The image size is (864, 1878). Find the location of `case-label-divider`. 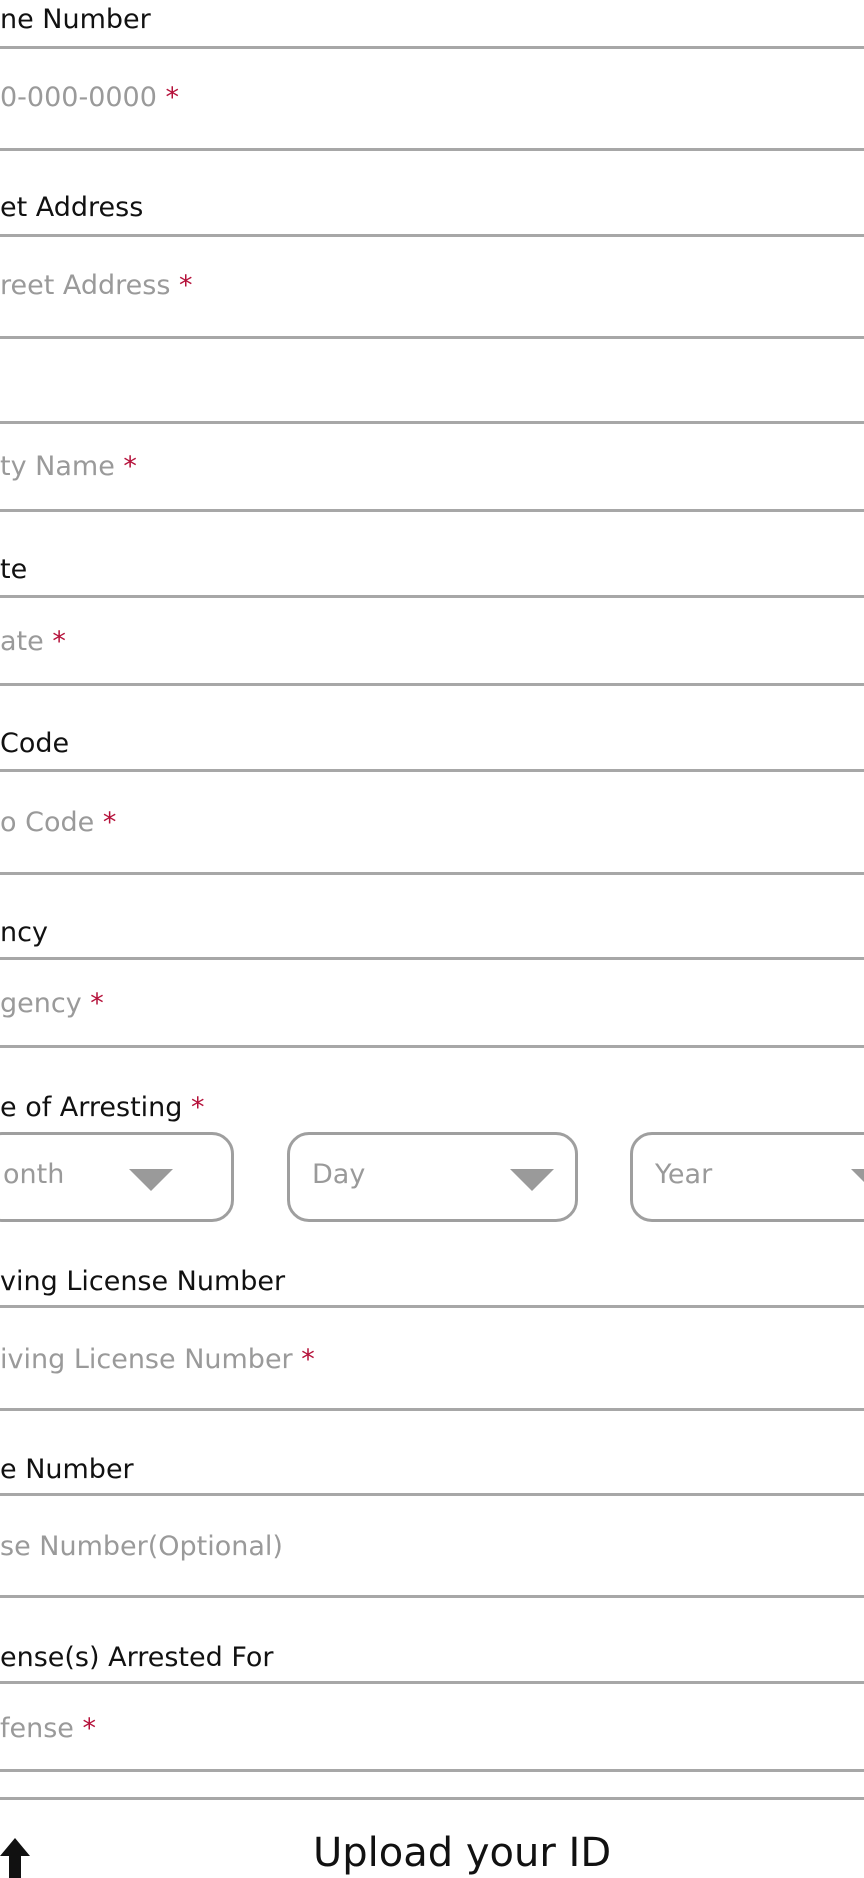

case-label-divider is located at coordinates (432, 1494).